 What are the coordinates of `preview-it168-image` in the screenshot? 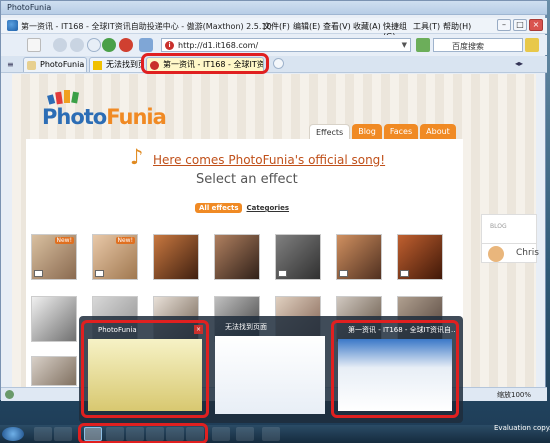 It's located at (395, 375).